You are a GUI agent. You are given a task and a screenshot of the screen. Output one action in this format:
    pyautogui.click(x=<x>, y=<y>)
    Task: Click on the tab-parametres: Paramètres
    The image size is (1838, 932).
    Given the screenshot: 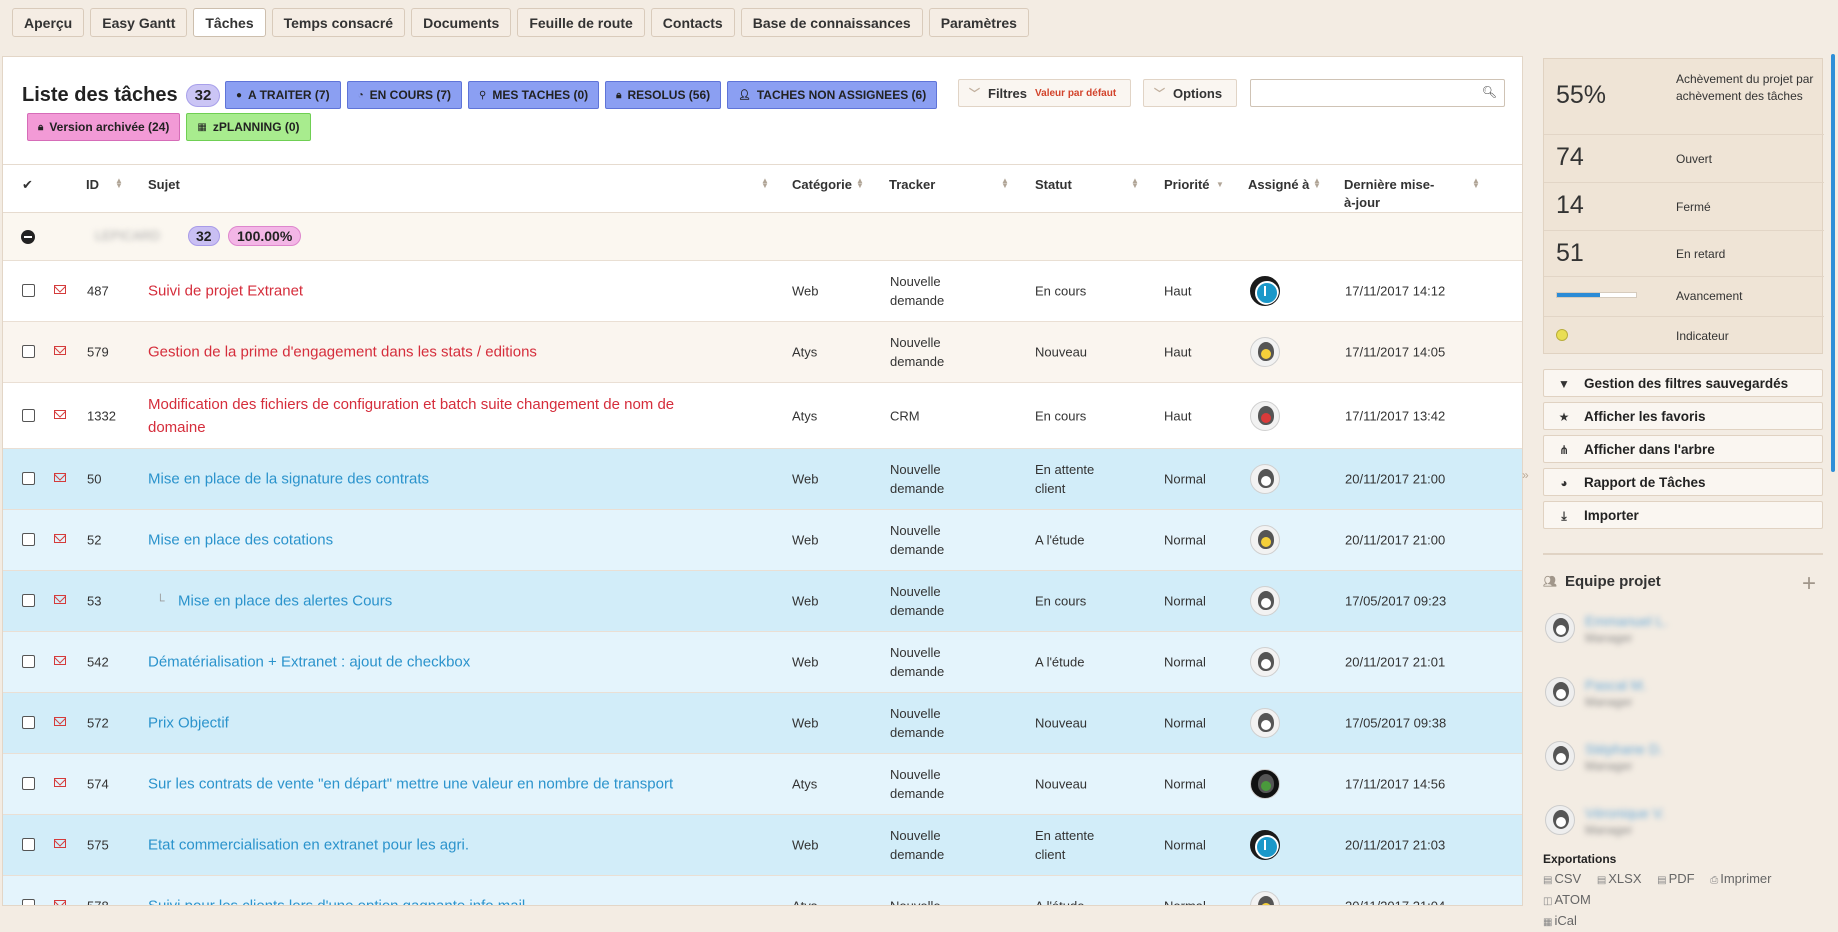 What is the action you would take?
    pyautogui.click(x=978, y=22)
    